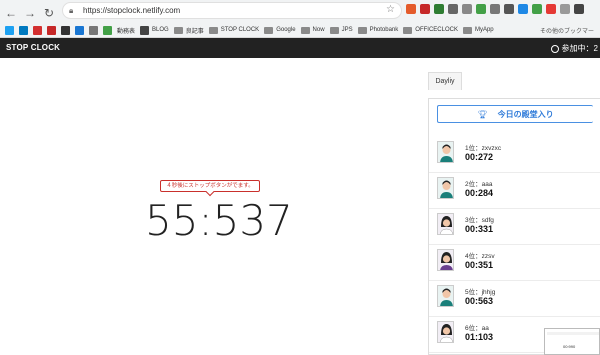  I want to click on url-text: https://stopclock.netlify.com, so click(132, 10).